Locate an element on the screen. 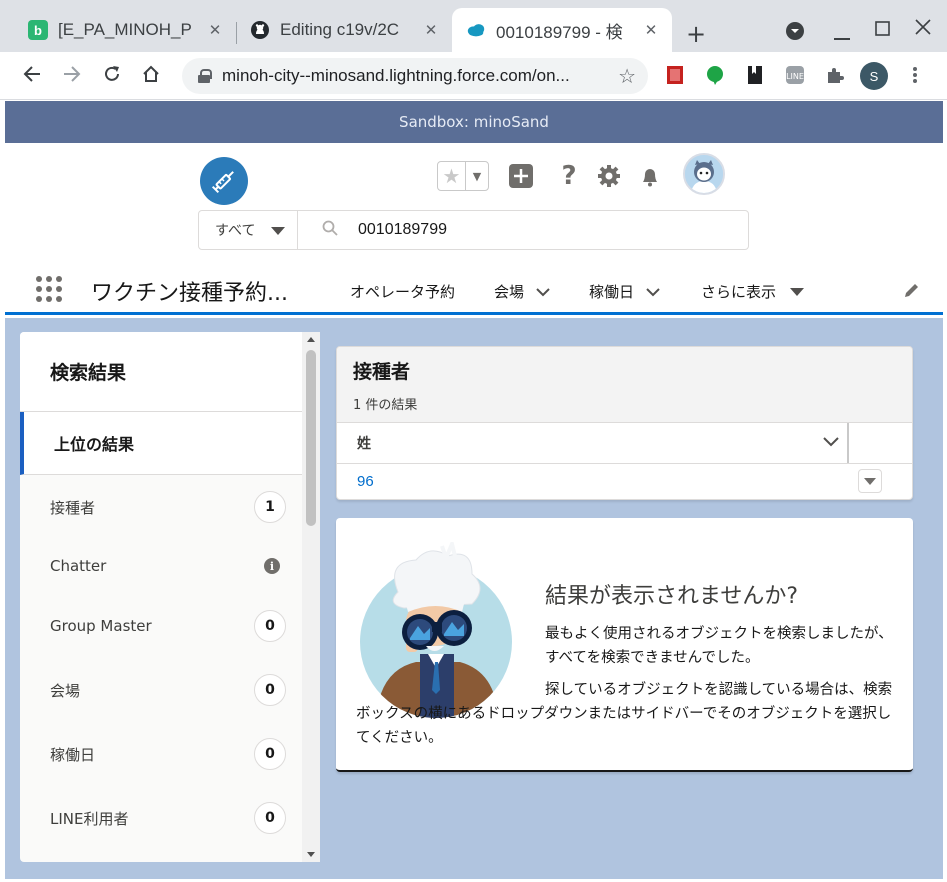 The height and width of the screenshot is (882, 947). nav-item-label: オペレータ予約 is located at coordinates (403, 292).